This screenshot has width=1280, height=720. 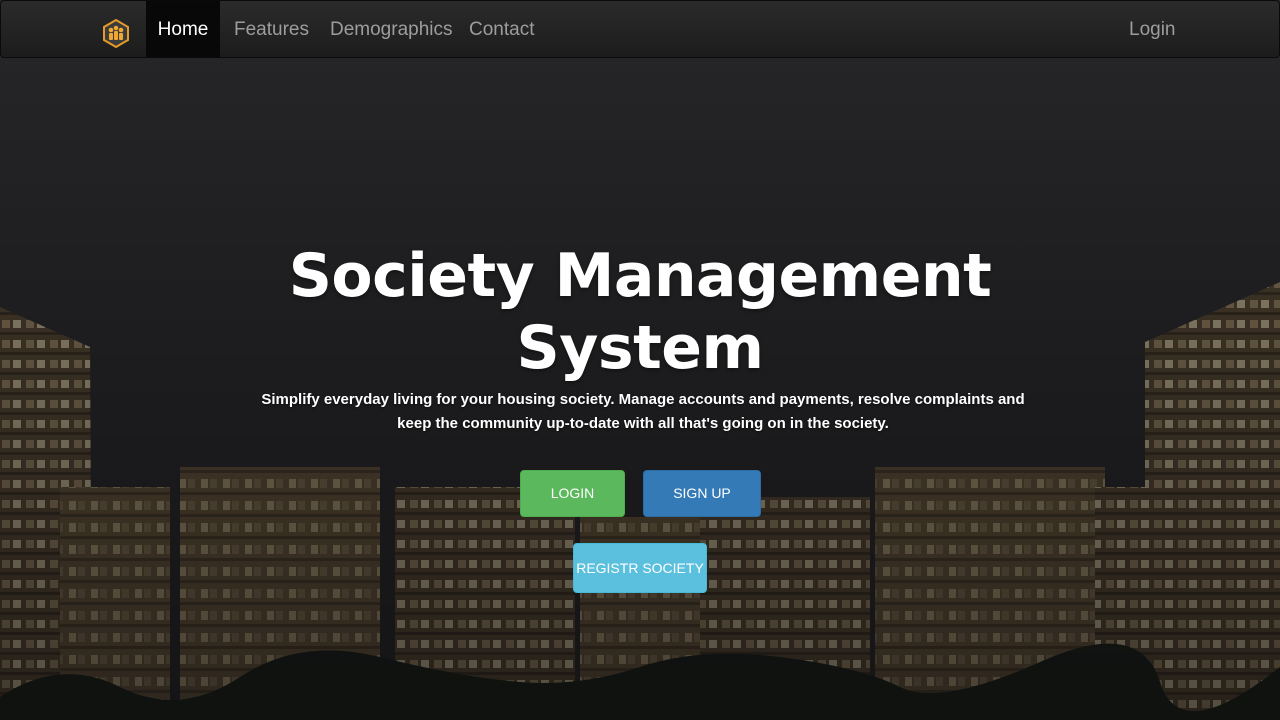 I want to click on nav-features: Features, so click(x=271, y=29).